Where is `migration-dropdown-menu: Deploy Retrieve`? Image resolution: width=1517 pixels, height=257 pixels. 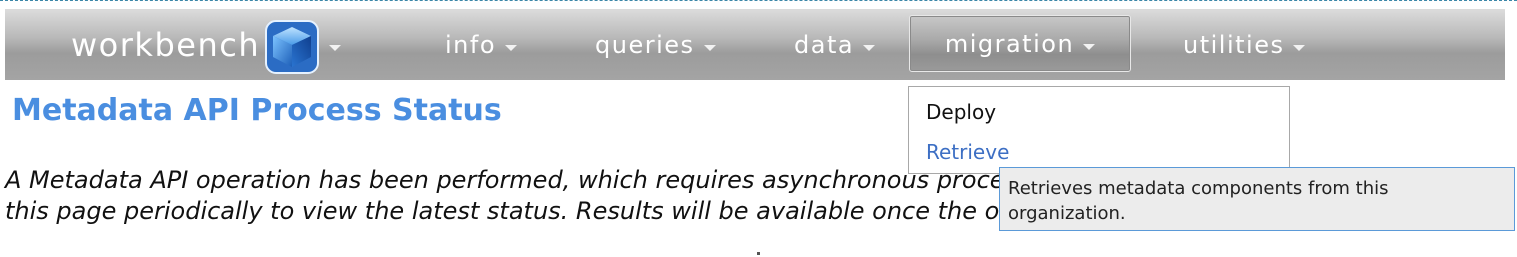
migration-dropdown-menu: Deploy Retrieve is located at coordinates (1099, 130).